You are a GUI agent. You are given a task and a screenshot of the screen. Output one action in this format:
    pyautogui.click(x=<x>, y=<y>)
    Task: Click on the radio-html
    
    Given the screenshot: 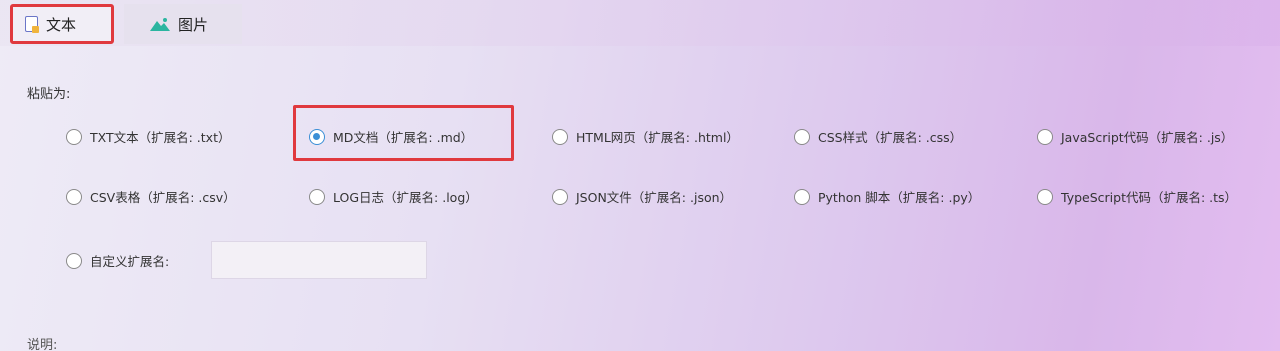 What is the action you would take?
    pyautogui.click(x=560, y=136)
    